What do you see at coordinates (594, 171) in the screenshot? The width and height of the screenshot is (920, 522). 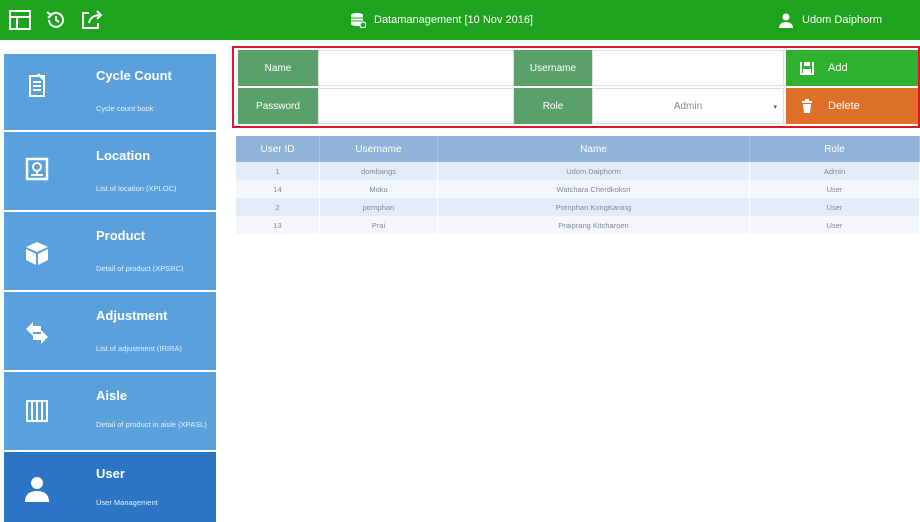 I see `cell-name: Udom Daiphorm` at bounding box center [594, 171].